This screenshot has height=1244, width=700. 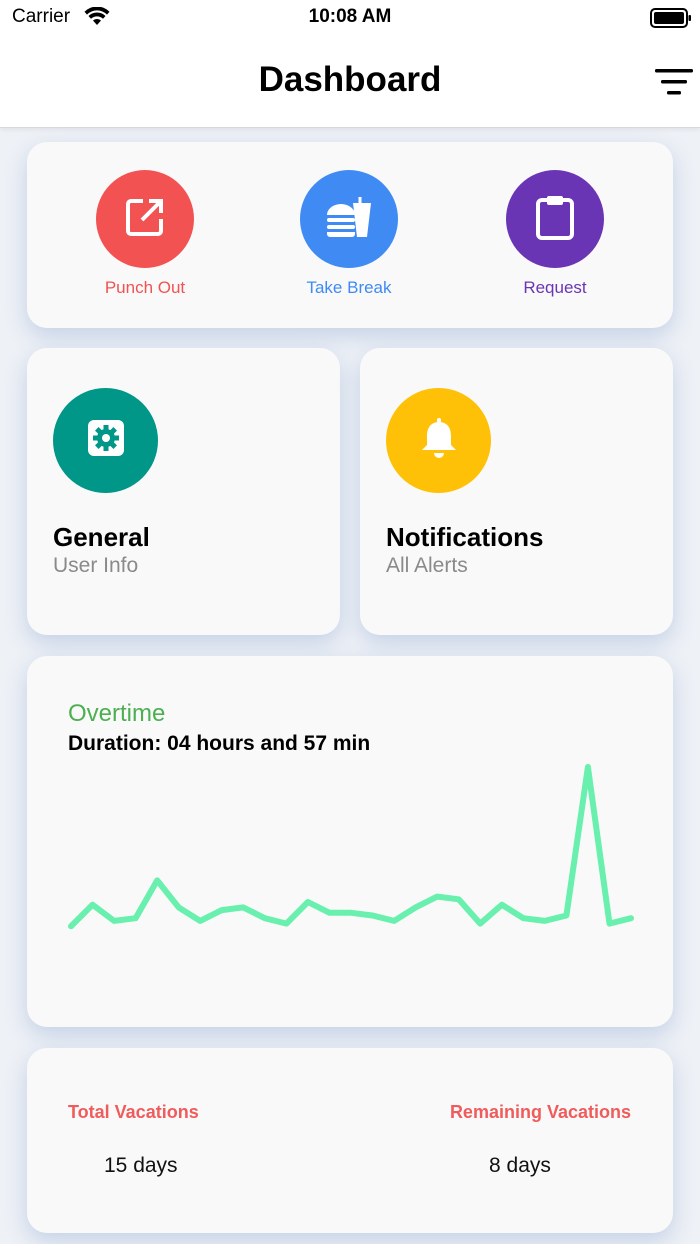 I want to click on bell-icon, so click(x=439, y=440).